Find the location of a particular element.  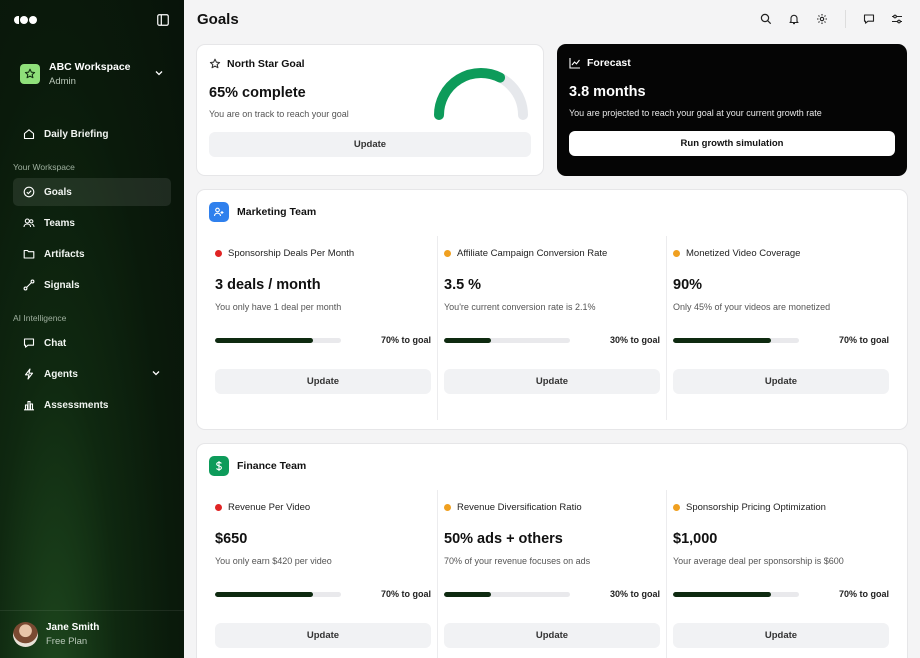

team-header: Marketing Team is located at coordinates (552, 212).